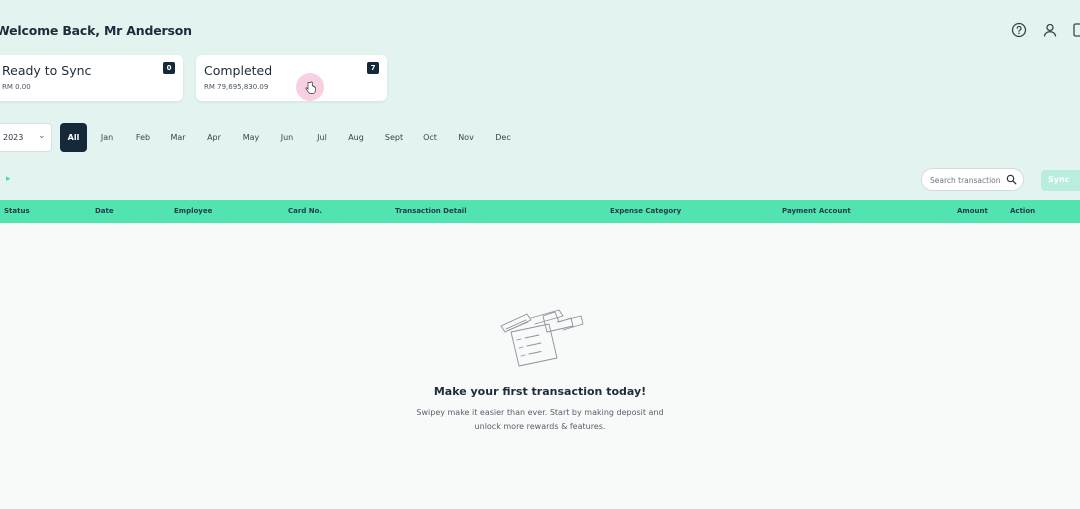 The width and height of the screenshot is (1080, 509). Describe the element at coordinates (503, 137) in the screenshot. I see `month-tab-dec: Dec` at that location.